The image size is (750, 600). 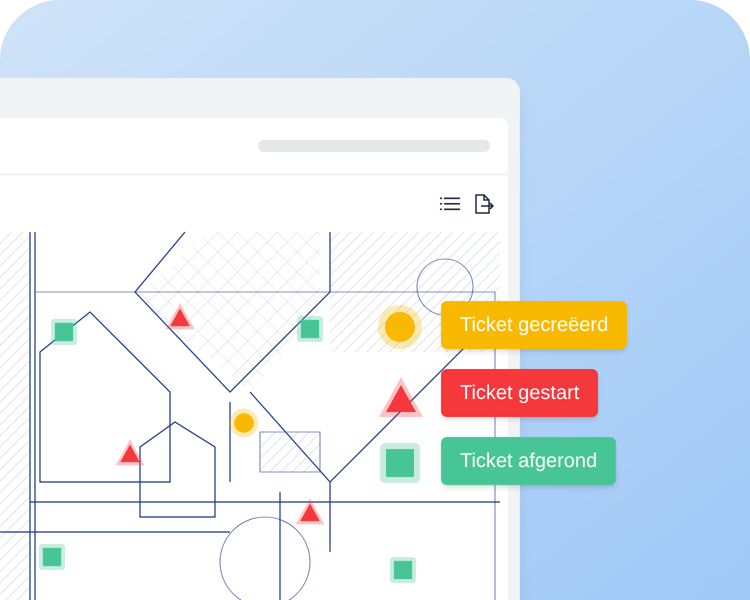 I want to click on export-icon, so click(x=484, y=204).